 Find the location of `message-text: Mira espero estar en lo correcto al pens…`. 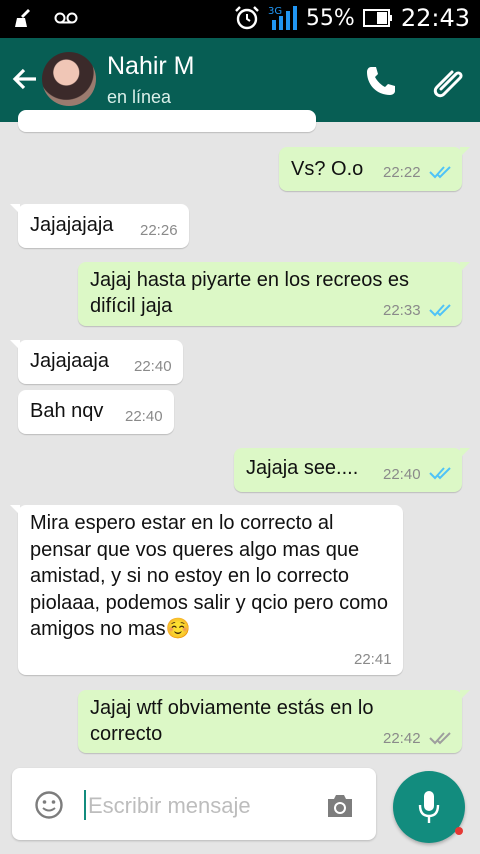

message-text: Mira espero estar en lo correcto al pens… is located at coordinates (209, 576).